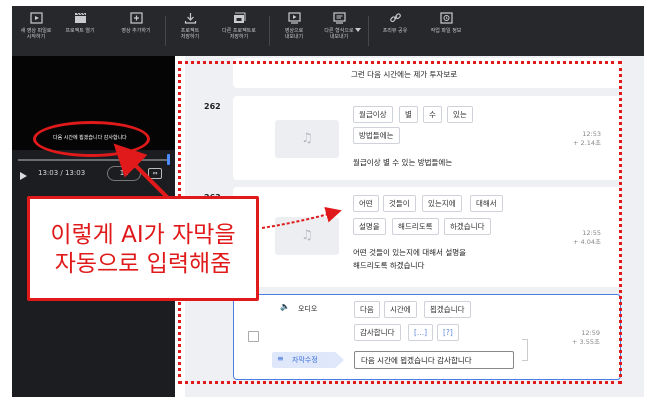  What do you see at coordinates (239, 17) in the screenshot?
I see `save-as-icon` at bounding box center [239, 17].